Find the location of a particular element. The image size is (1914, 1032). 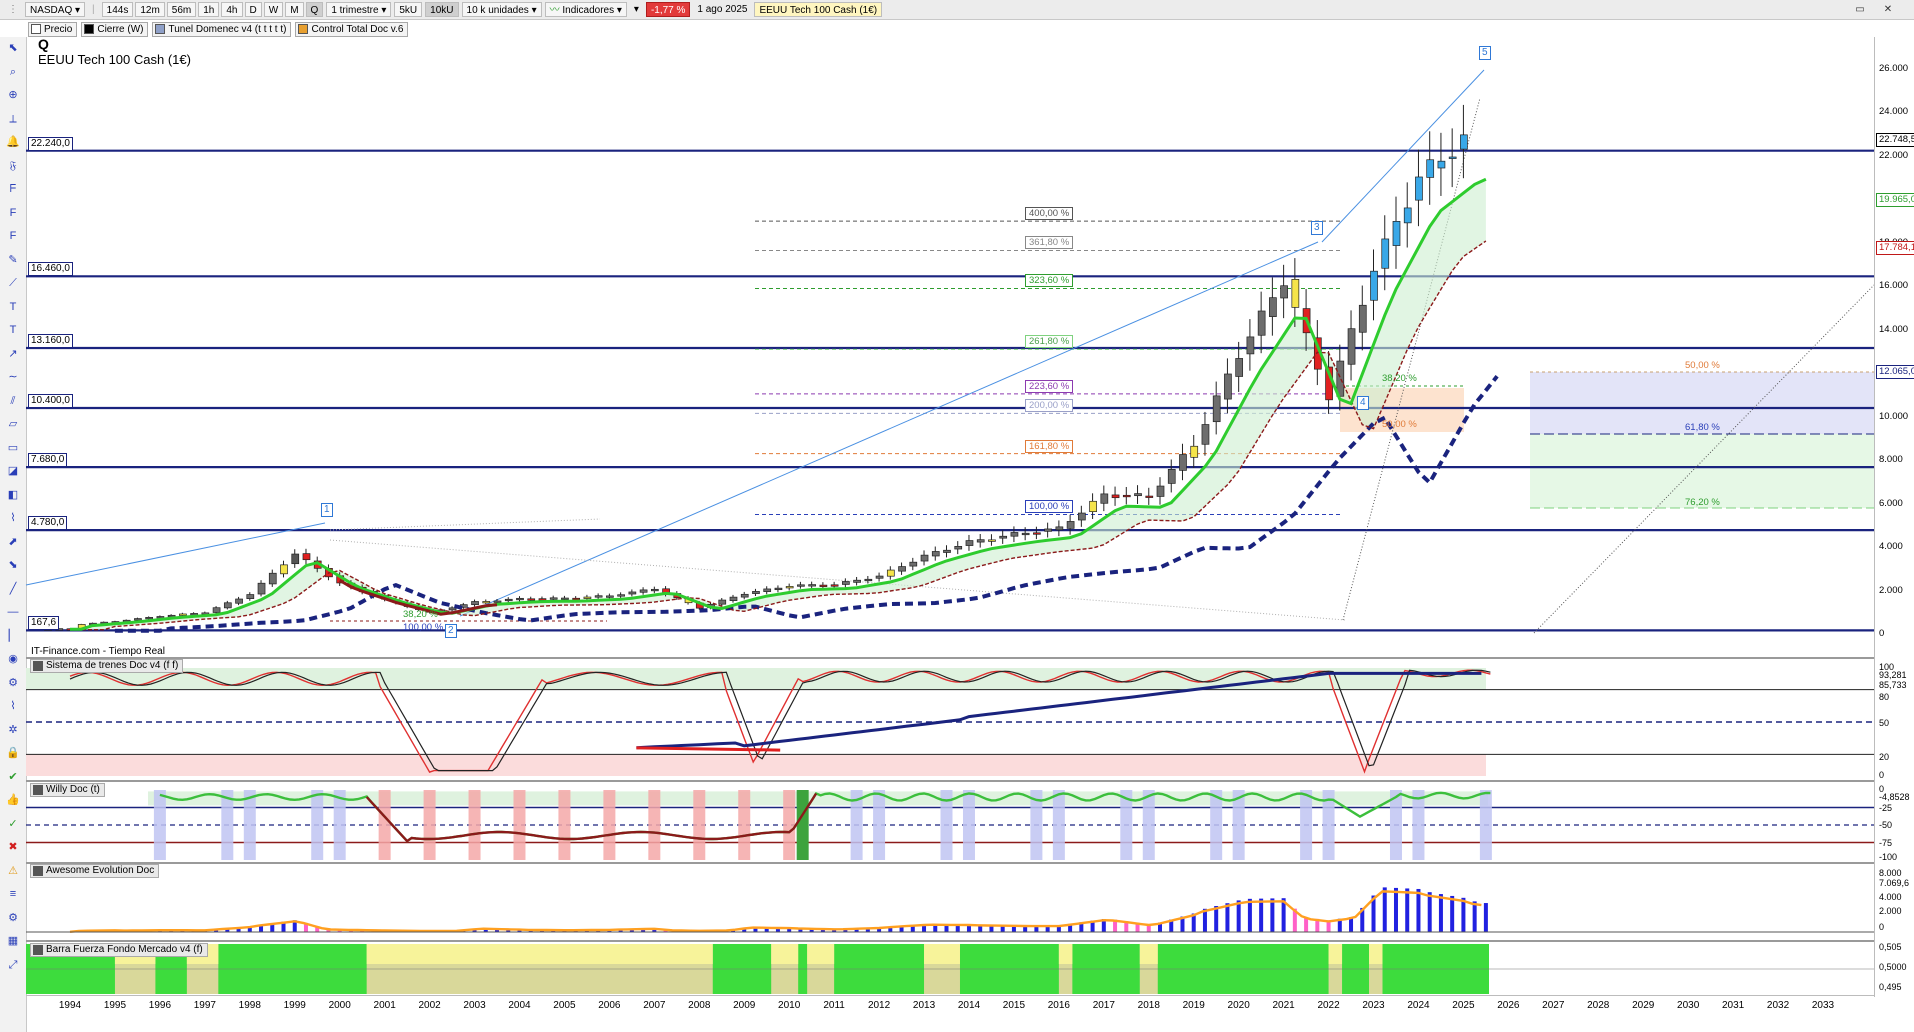

interval-W-button: W is located at coordinates (273, 9).